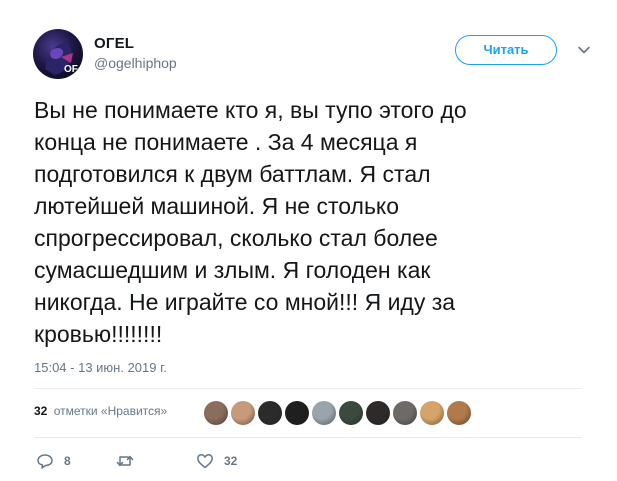 The image size is (617, 481). Describe the element at coordinates (205, 461) in the screenshot. I see `heart-icon` at that location.